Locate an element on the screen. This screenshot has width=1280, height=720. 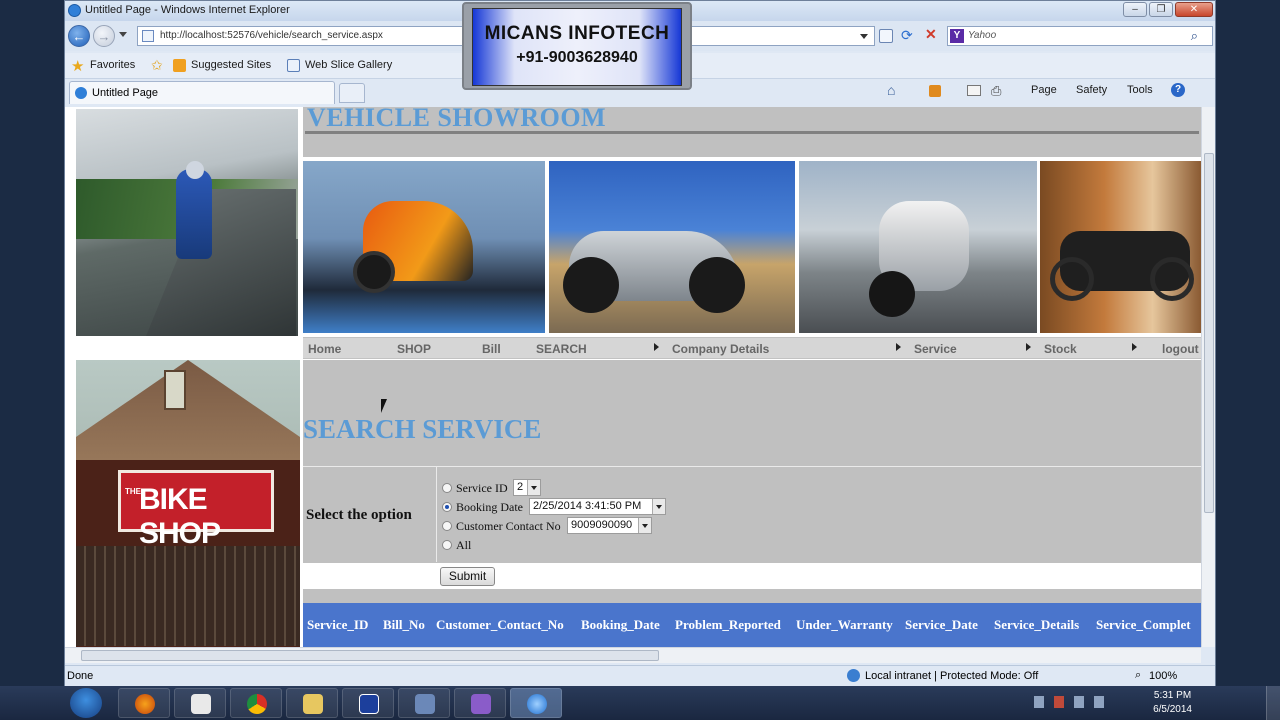
horizontal-scrollbar is located at coordinates (633, 655).